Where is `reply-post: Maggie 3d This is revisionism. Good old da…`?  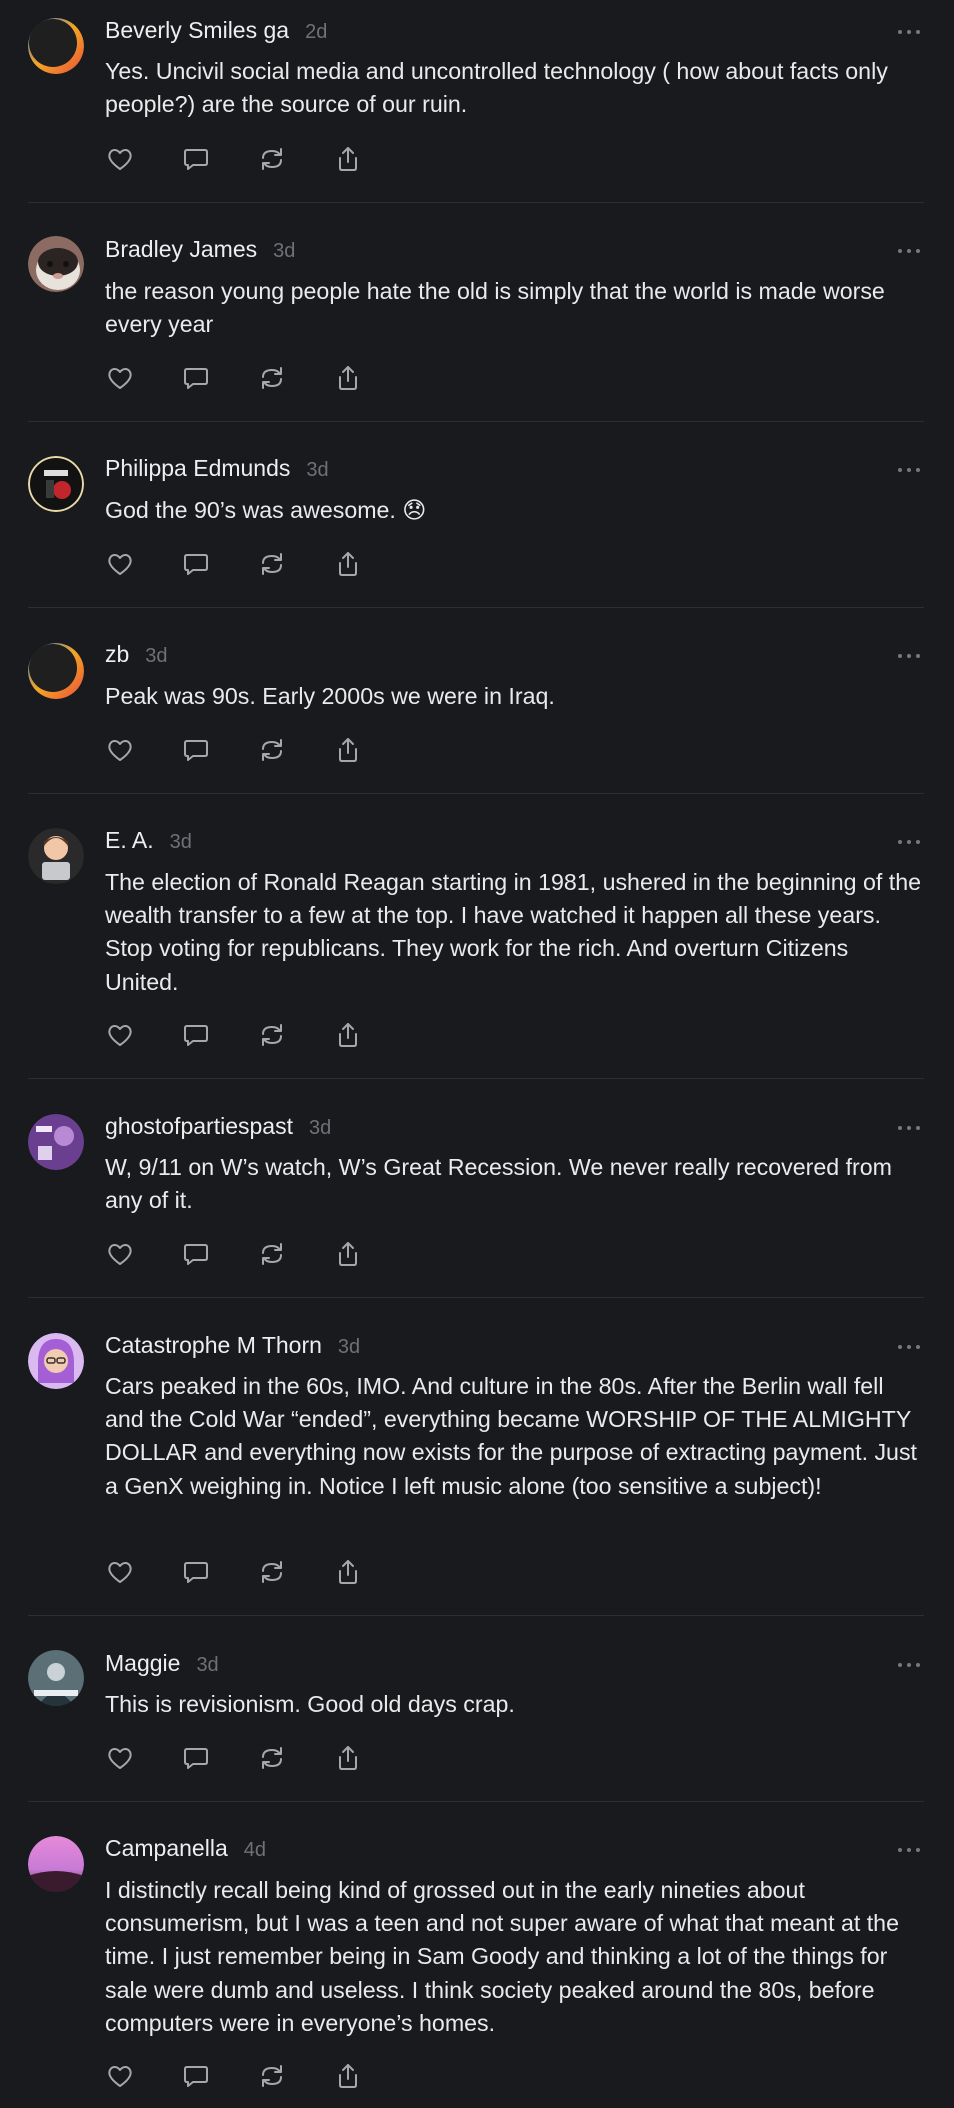 reply-post: Maggie 3d This is revisionism. Good old da… is located at coordinates (477, 1709).